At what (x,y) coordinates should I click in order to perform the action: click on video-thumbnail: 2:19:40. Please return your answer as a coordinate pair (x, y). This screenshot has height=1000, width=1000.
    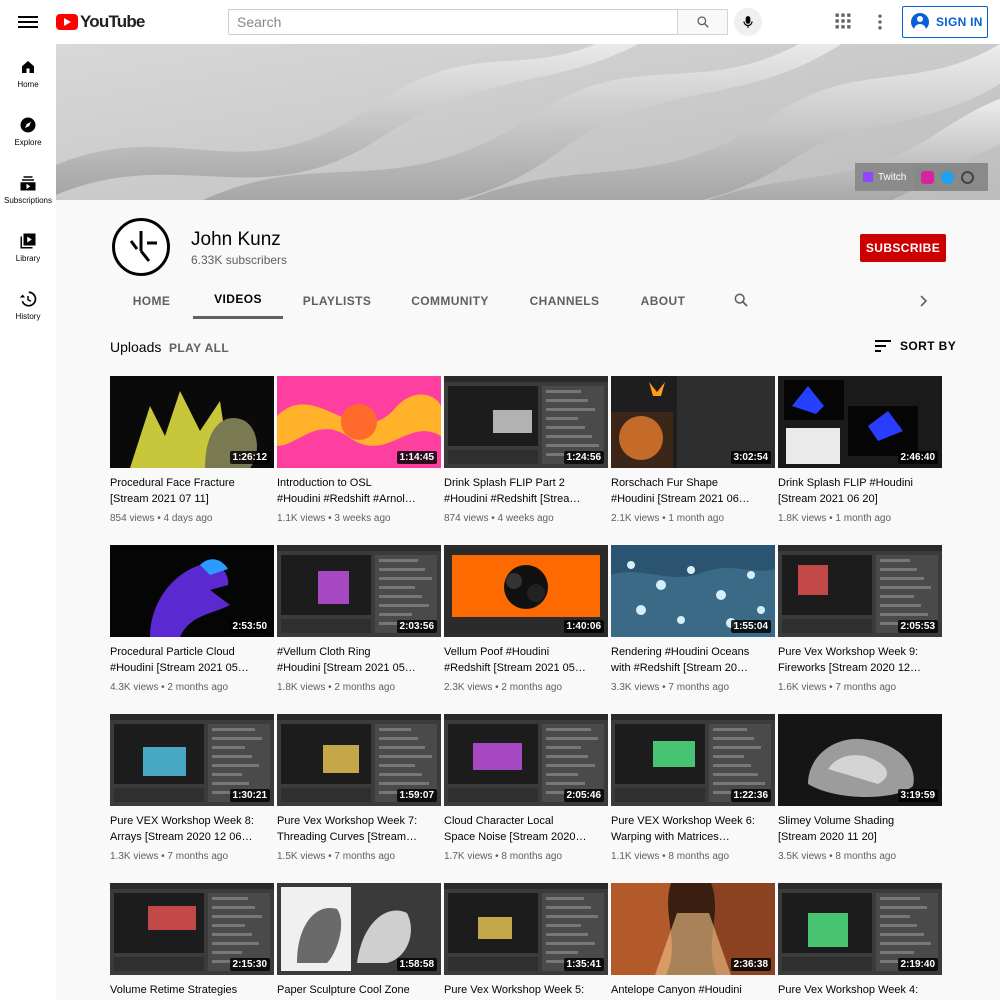
    Looking at the image, I should click on (860, 929).